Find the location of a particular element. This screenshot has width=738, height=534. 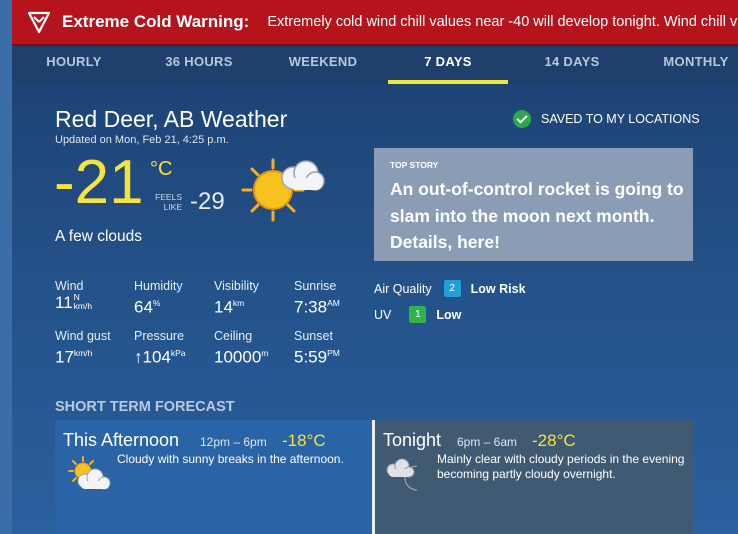

feels-label-line1: FEELS is located at coordinates (168, 197).